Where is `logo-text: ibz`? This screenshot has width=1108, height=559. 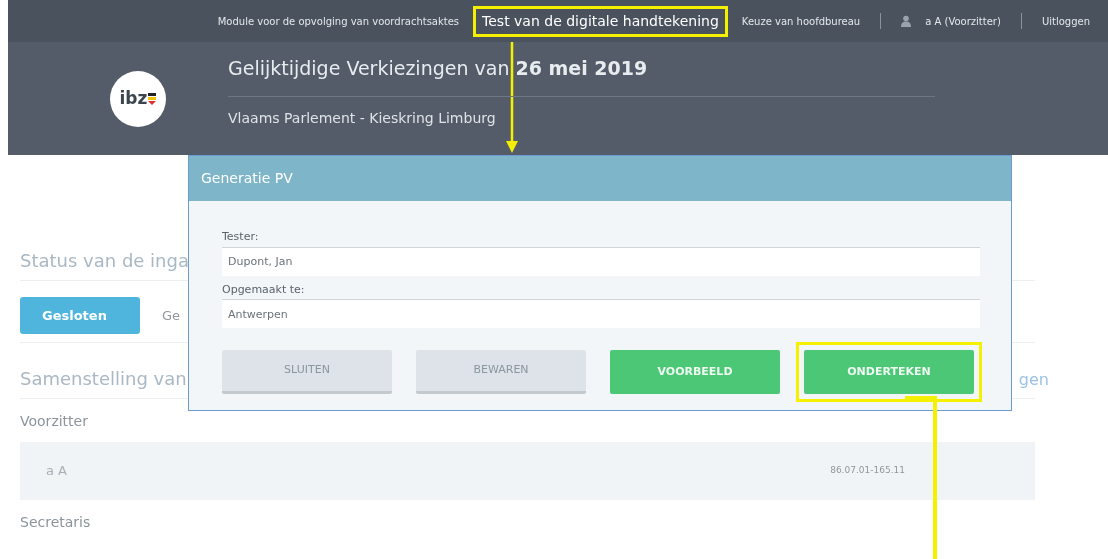
logo-text: ibz is located at coordinates (133, 98).